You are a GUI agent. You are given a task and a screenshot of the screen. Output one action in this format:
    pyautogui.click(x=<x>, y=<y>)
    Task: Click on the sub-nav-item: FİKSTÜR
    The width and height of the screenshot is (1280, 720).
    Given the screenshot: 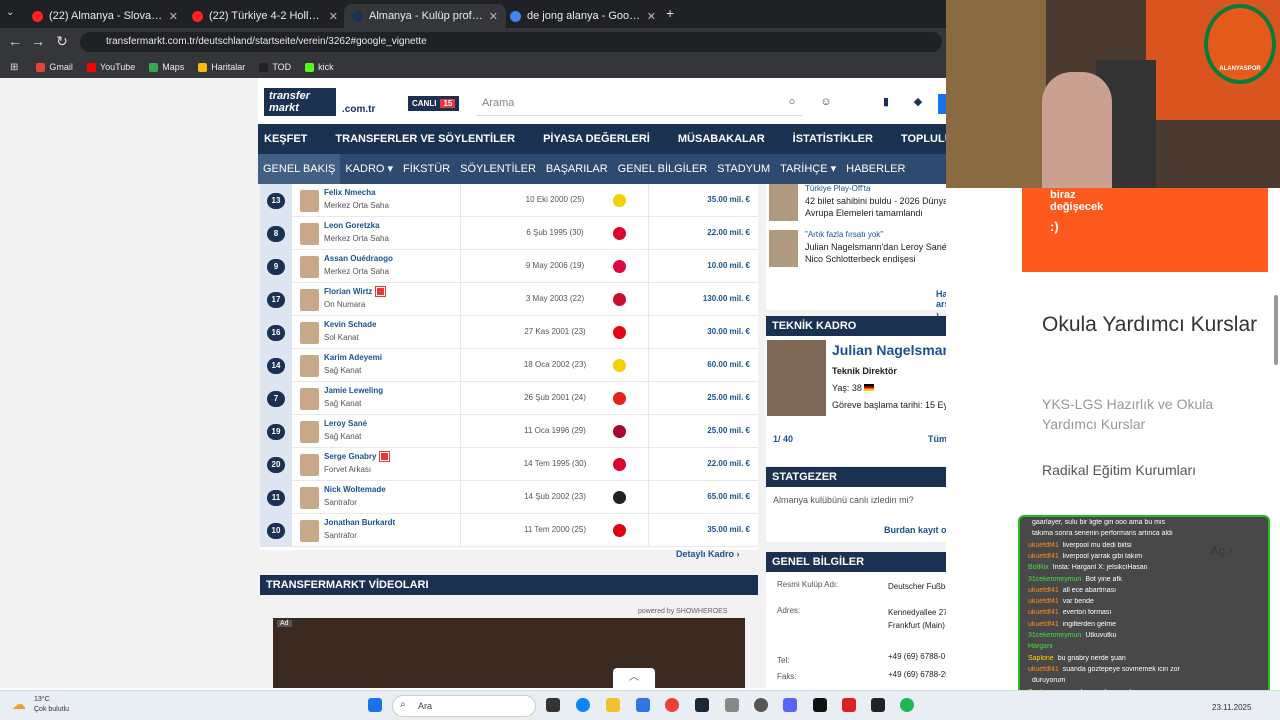 What is the action you would take?
    pyautogui.click(x=426, y=169)
    